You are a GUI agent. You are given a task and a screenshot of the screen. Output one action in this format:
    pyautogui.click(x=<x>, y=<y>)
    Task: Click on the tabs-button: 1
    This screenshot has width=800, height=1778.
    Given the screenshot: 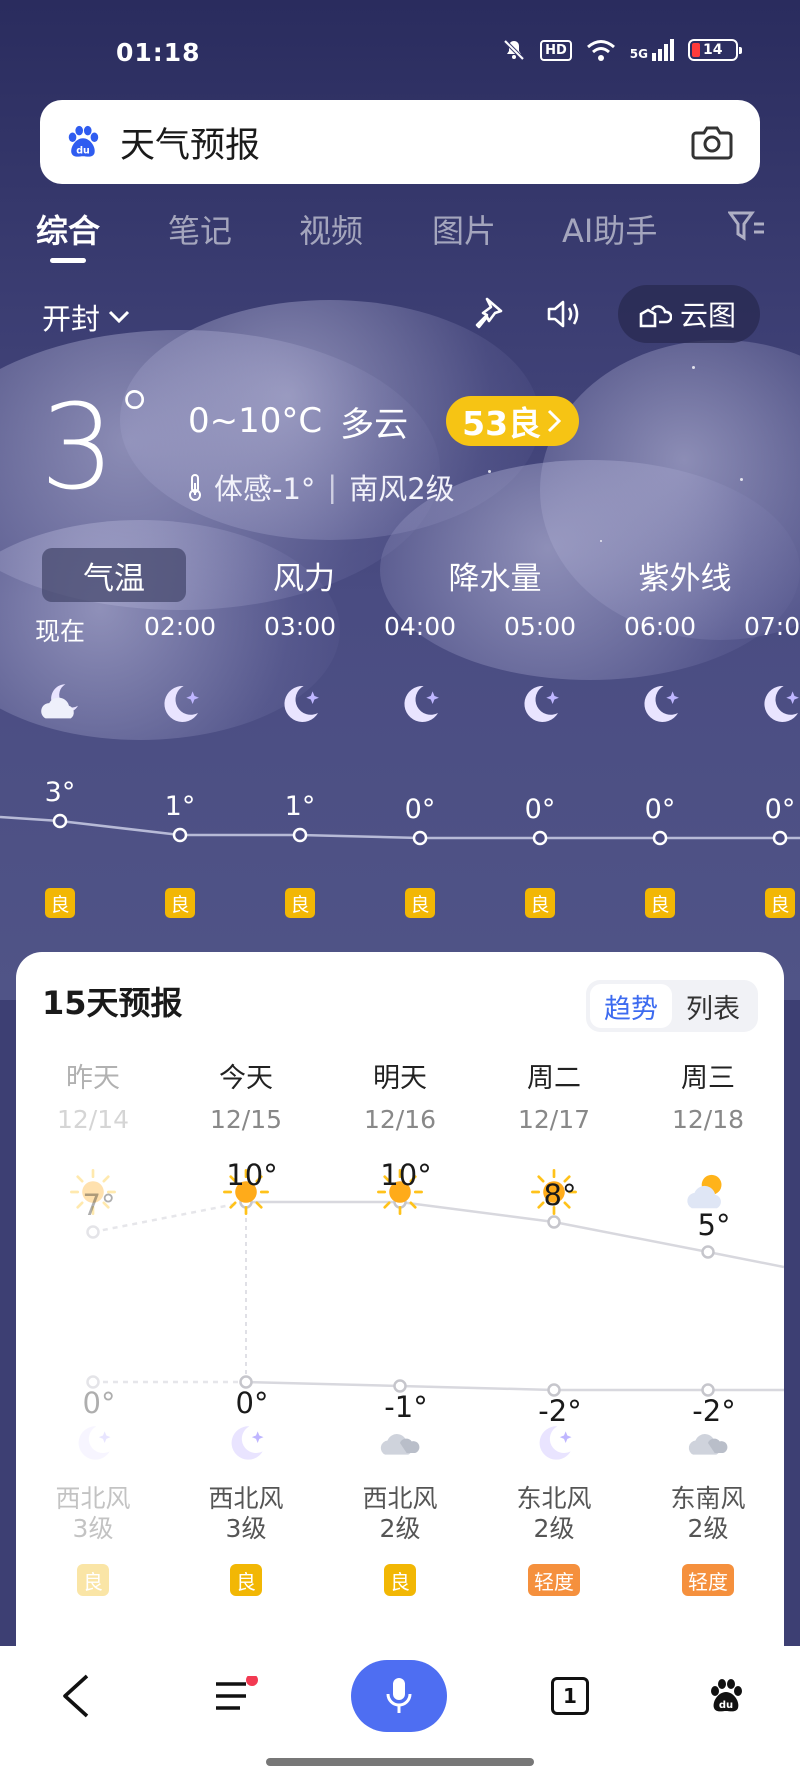 What is the action you would take?
    pyautogui.click(x=570, y=1696)
    